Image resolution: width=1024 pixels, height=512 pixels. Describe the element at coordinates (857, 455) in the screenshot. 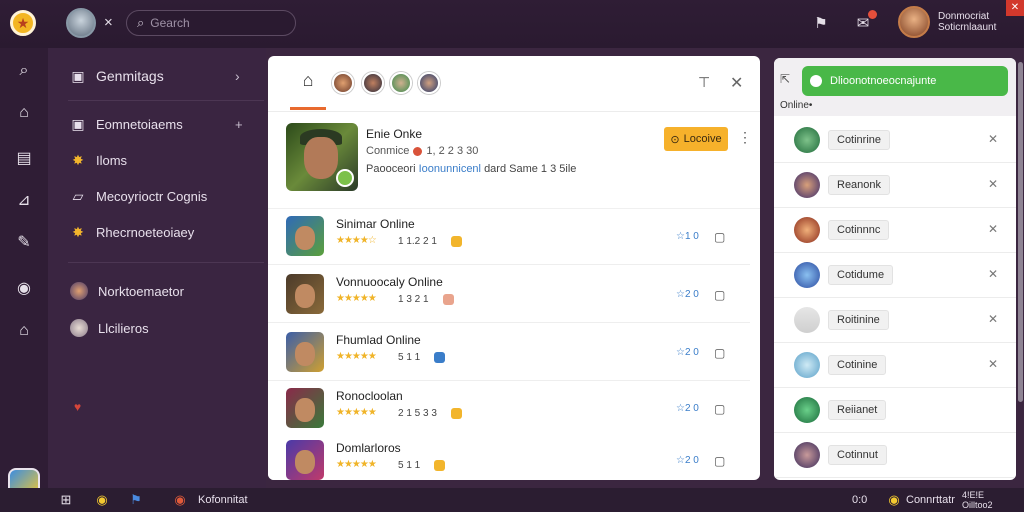

I see `friend-name: Cotinnut` at that location.